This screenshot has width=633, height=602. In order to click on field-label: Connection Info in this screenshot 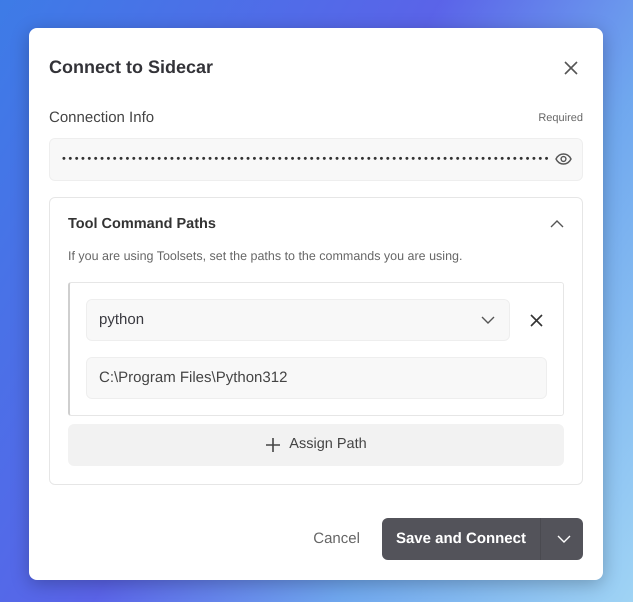, I will do `click(101, 118)`.